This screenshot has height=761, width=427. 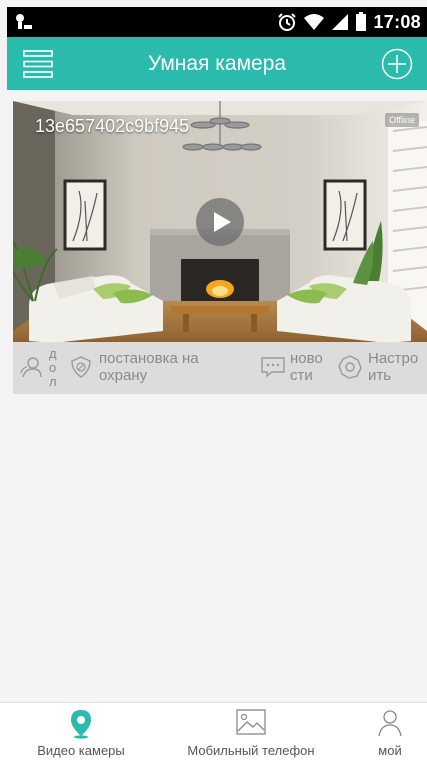 I want to click on nav-video-cameras: Видео камеры, so click(x=81, y=732).